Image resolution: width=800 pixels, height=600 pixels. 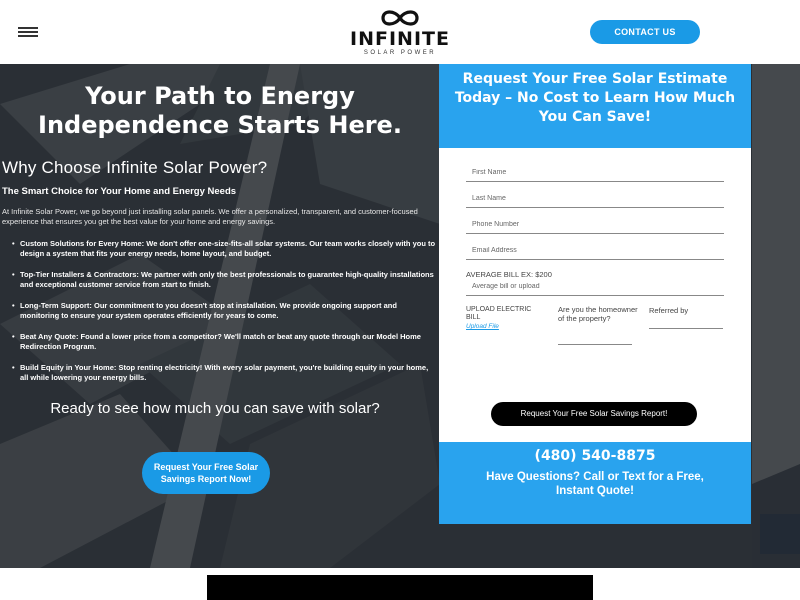 I want to click on site-logo: INFINITE SOLAR POWER, so click(x=400, y=32).